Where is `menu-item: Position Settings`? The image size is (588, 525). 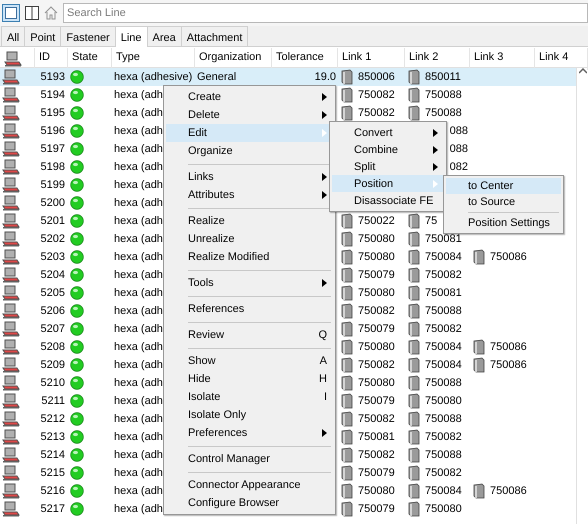
menu-item: Position Settings is located at coordinates (503, 223).